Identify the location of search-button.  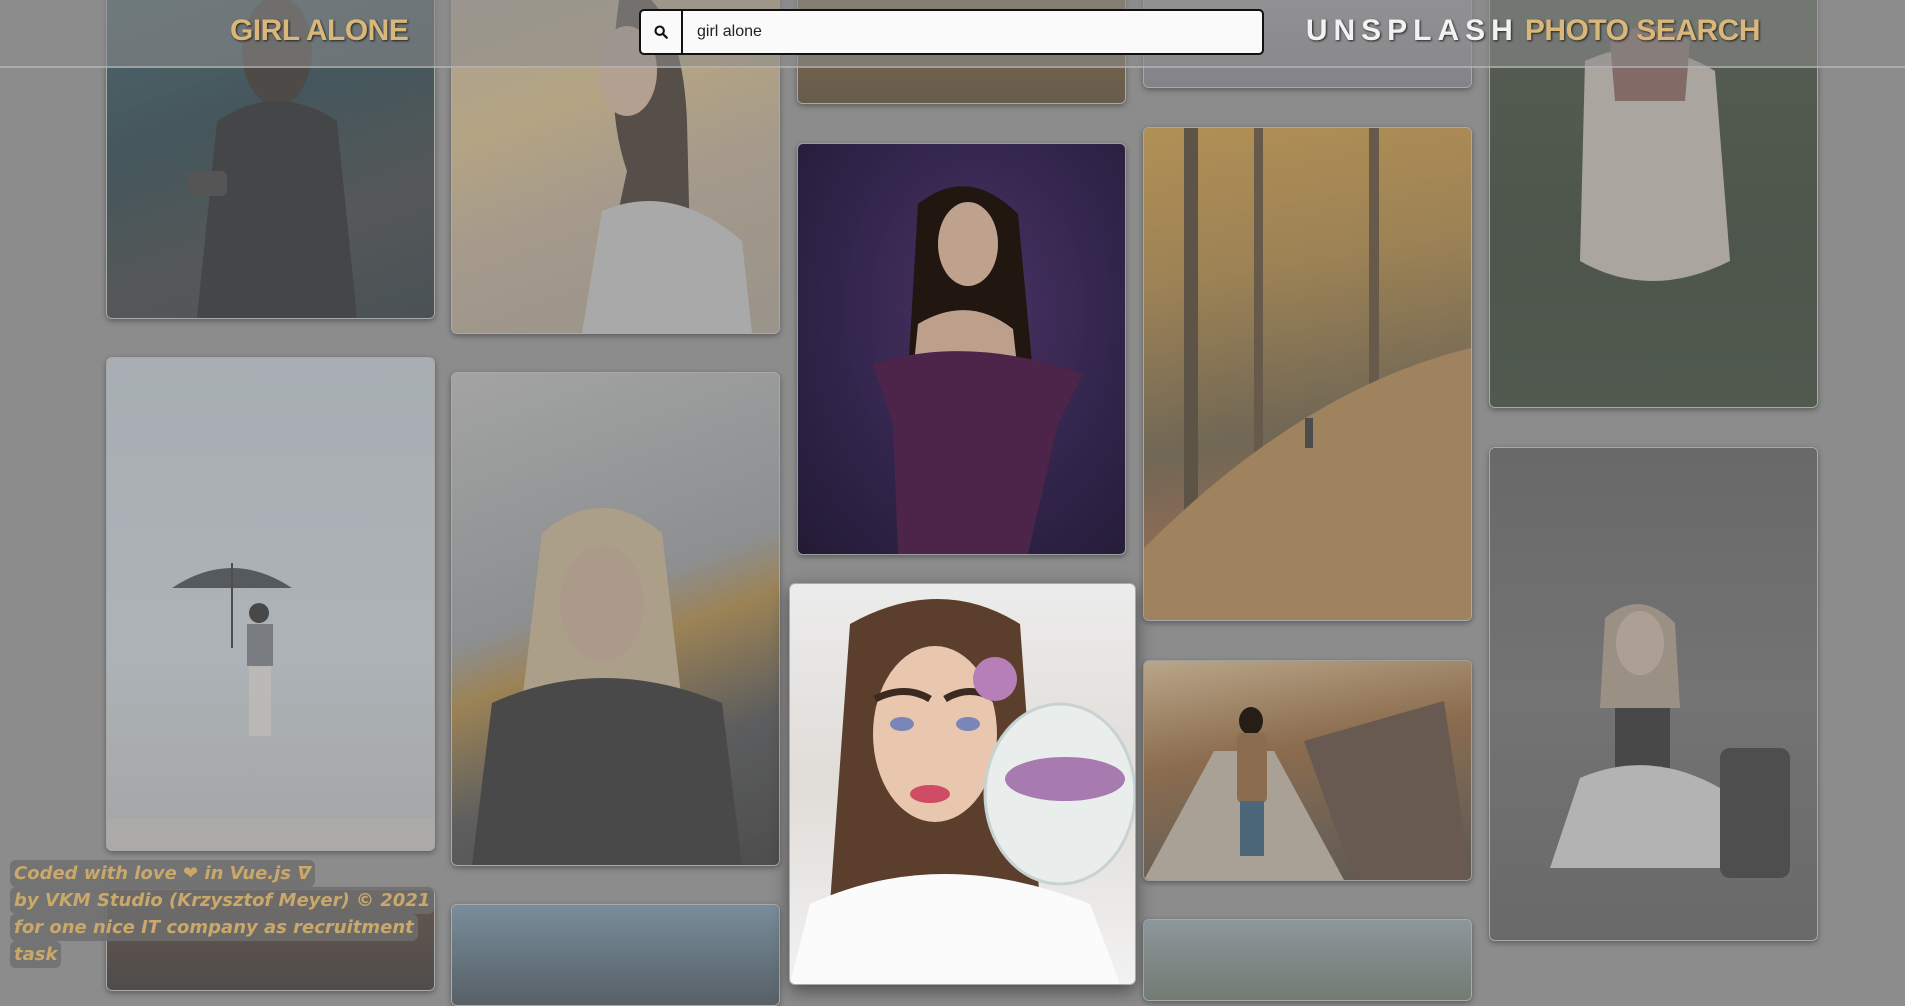
(662, 32).